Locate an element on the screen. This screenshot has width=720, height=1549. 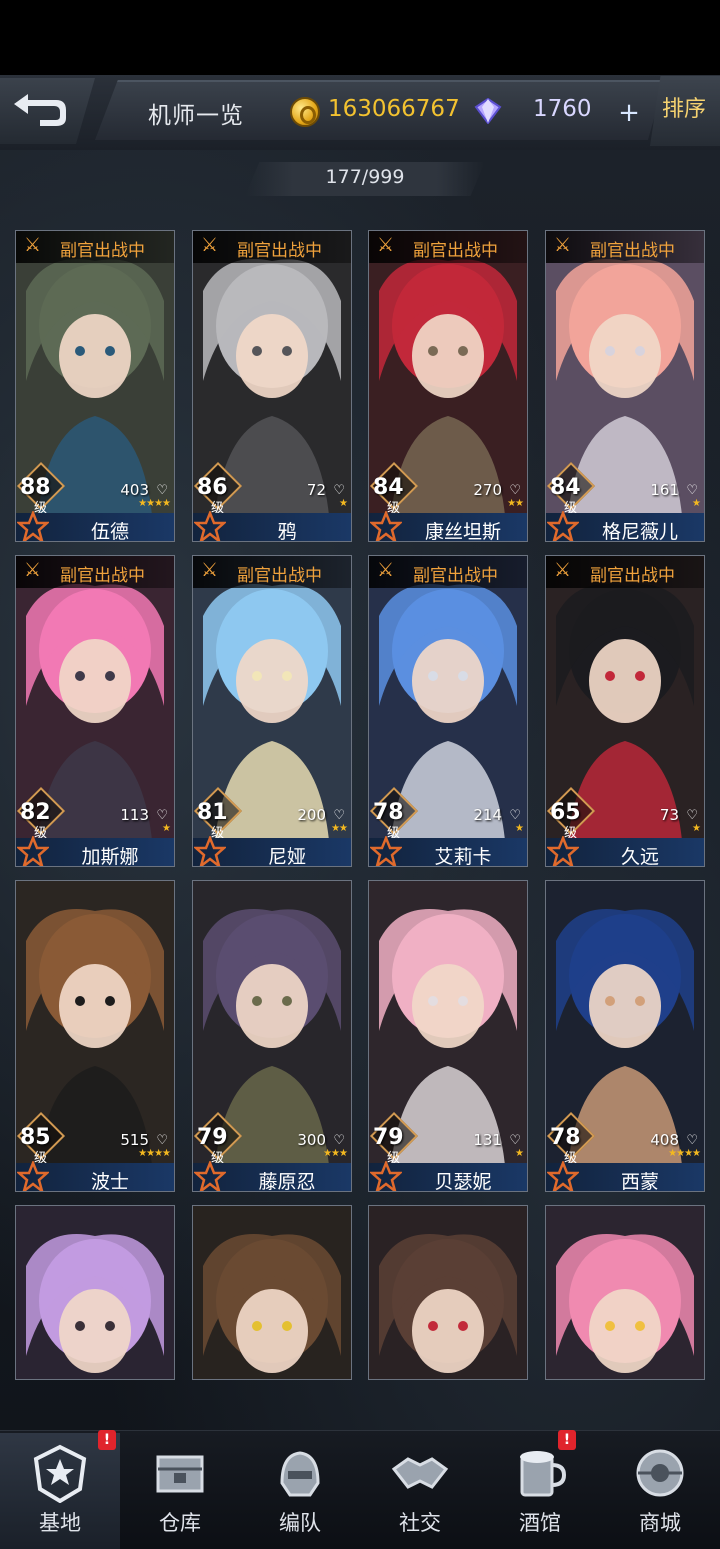
pilot-card: 79 级 300 ♡ ★★★ 藤原忍 is located at coordinates (272, 1036).